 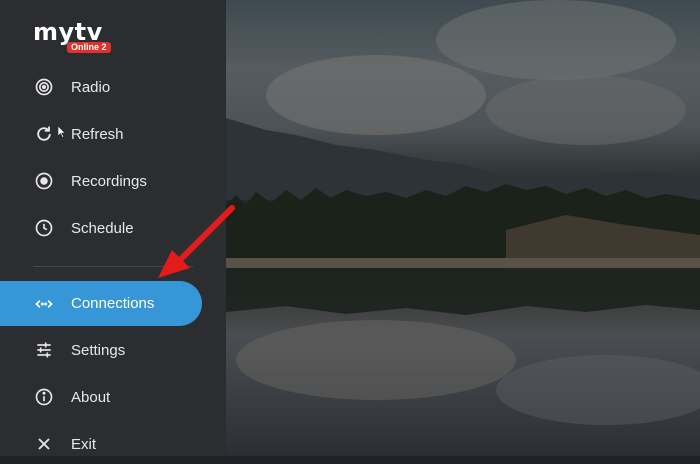 I want to click on menu-label-recordings: Recordings, so click(x=109, y=181).